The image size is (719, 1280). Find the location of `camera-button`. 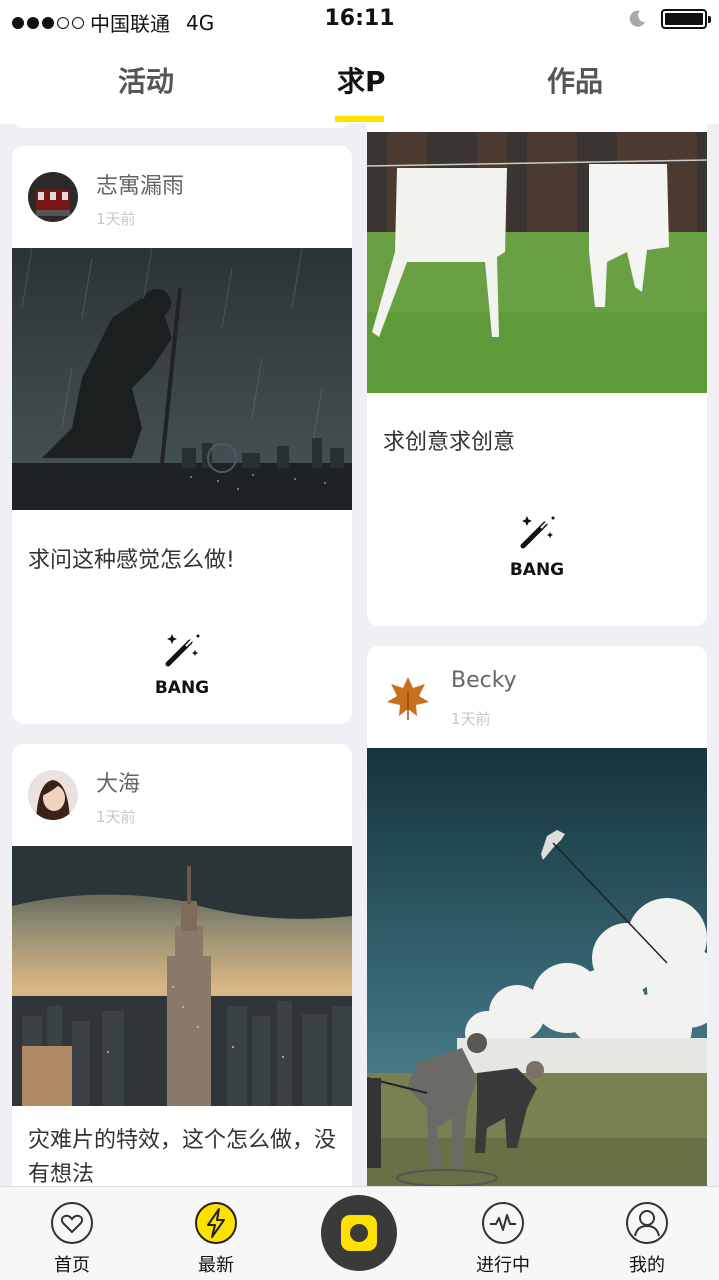

camera-button is located at coordinates (359, 1233).